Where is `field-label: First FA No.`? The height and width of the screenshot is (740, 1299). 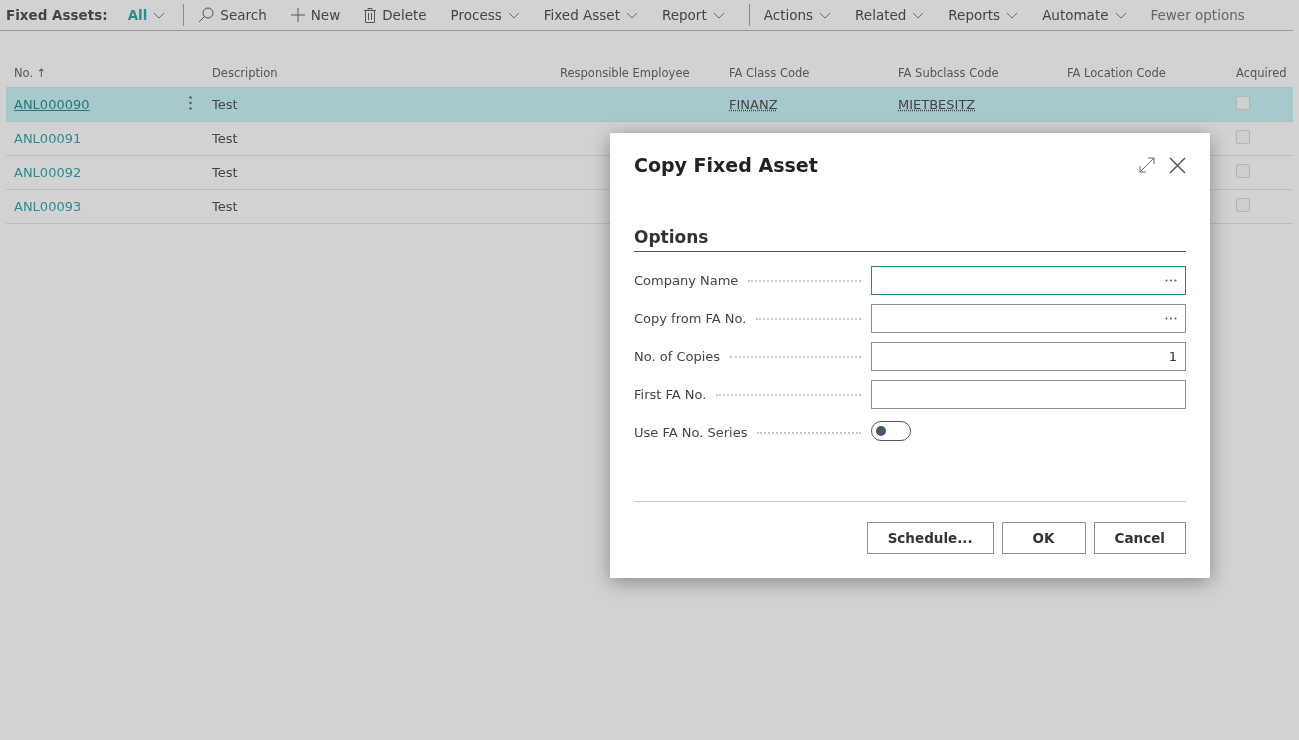 field-label: First FA No. is located at coordinates (670, 394).